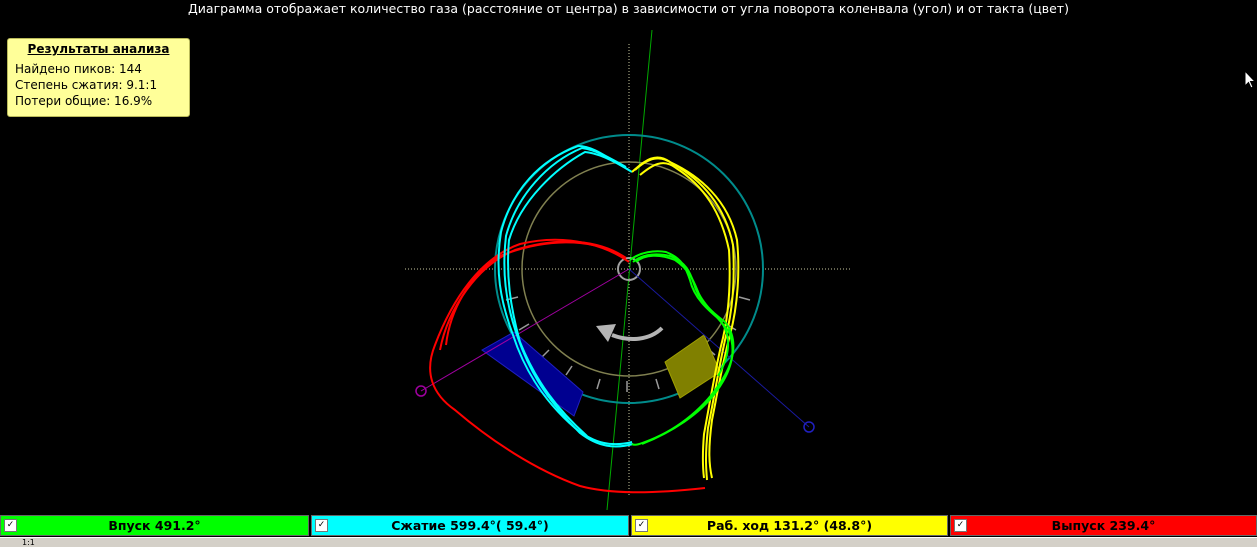 The image size is (1257, 547). I want to click on exhaust-curve, so click(567, 366).